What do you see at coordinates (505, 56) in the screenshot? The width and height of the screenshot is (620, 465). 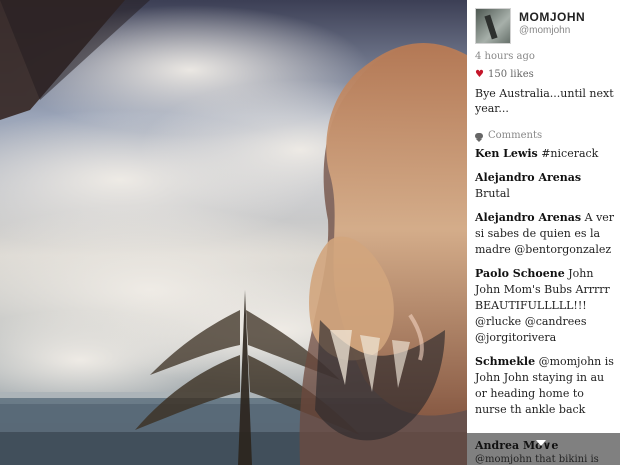 I see `post-time: 4 hours ago` at bounding box center [505, 56].